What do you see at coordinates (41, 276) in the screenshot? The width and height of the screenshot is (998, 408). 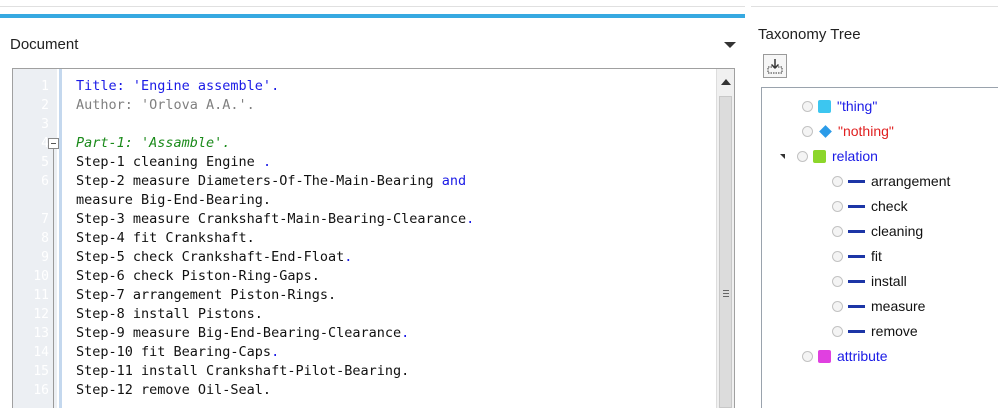 I see `line-number: 10` at bounding box center [41, 276].